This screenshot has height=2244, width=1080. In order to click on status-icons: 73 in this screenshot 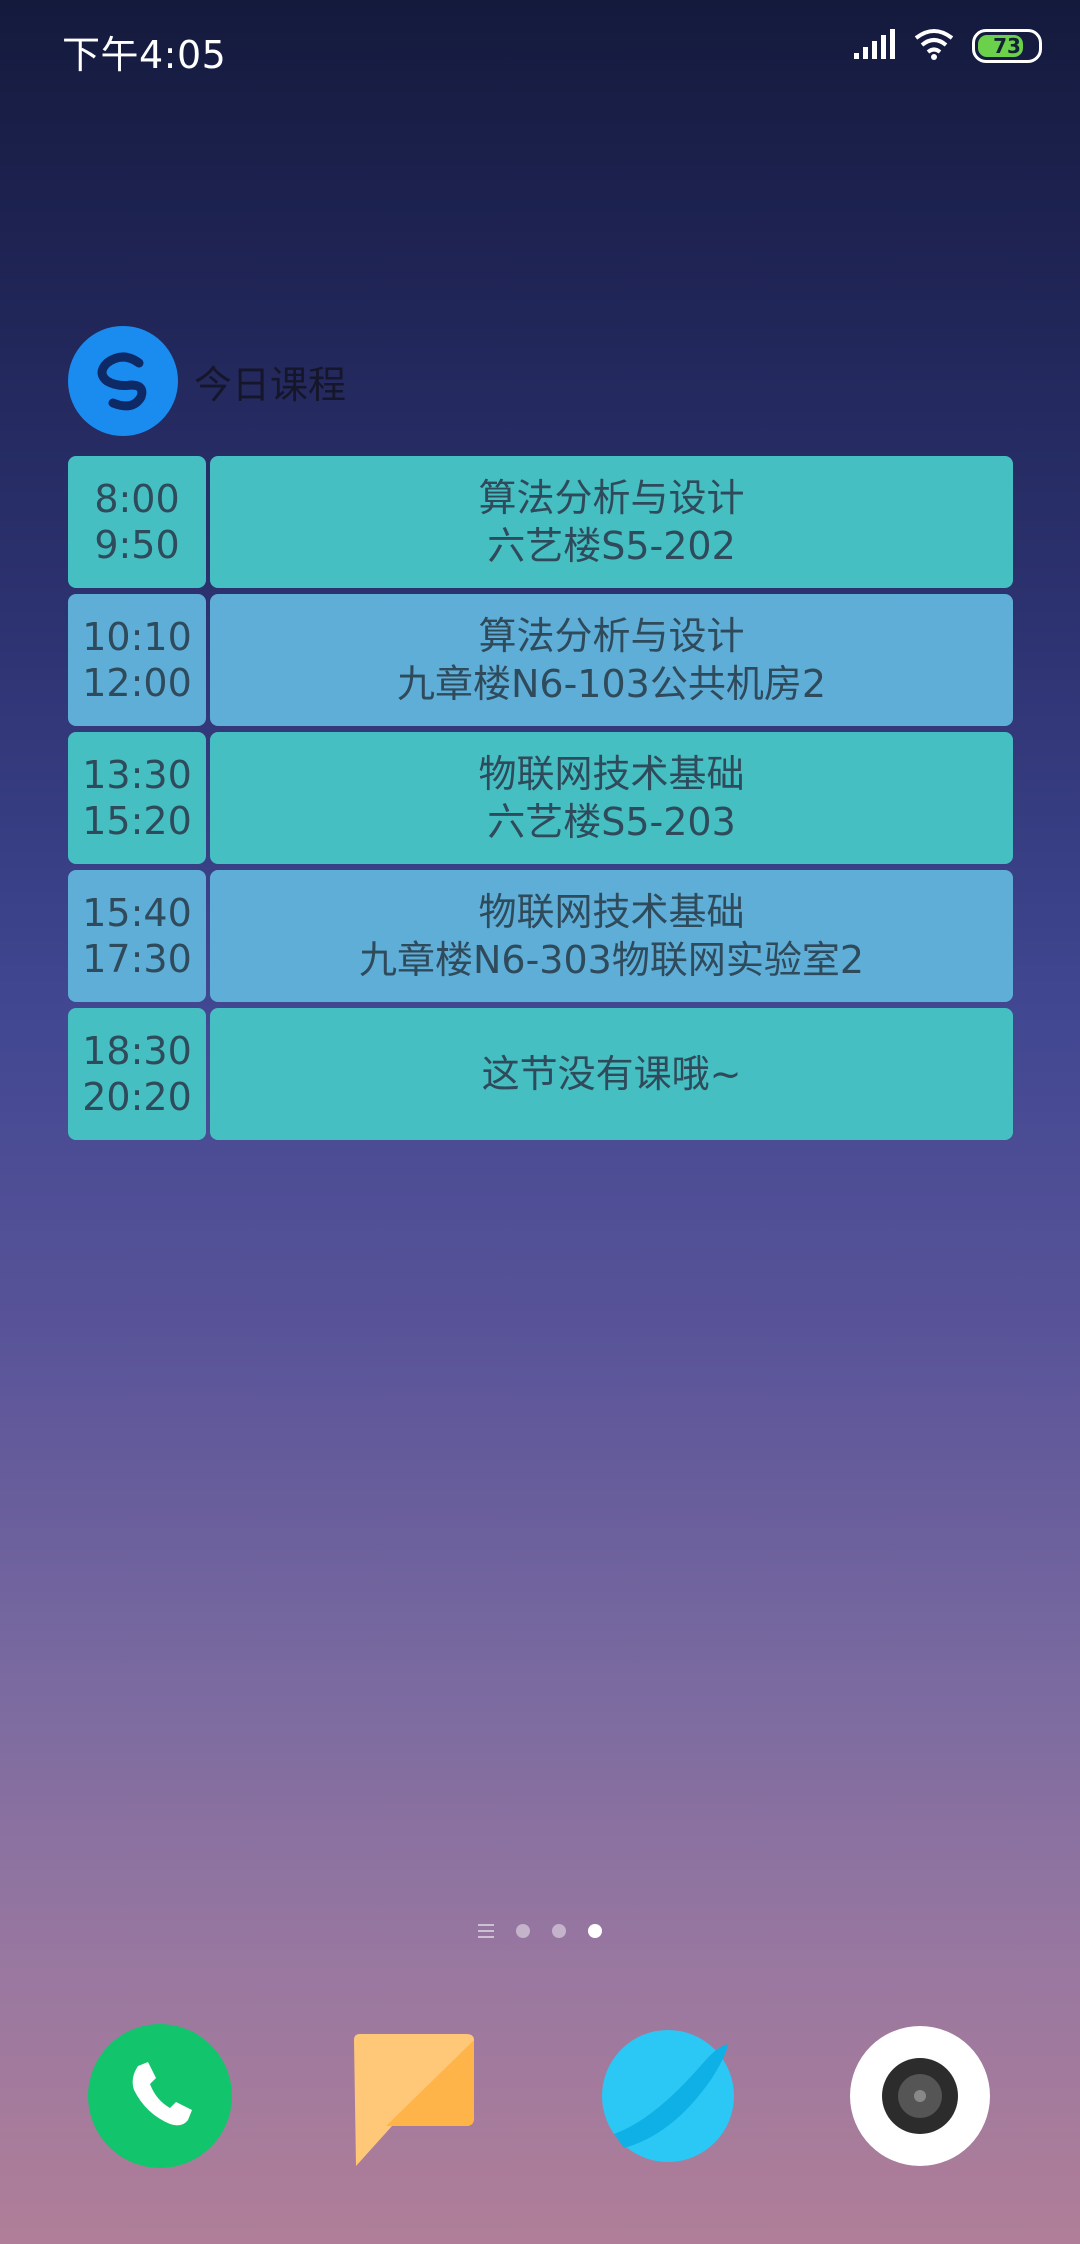, I will do `click(948, 46)`.